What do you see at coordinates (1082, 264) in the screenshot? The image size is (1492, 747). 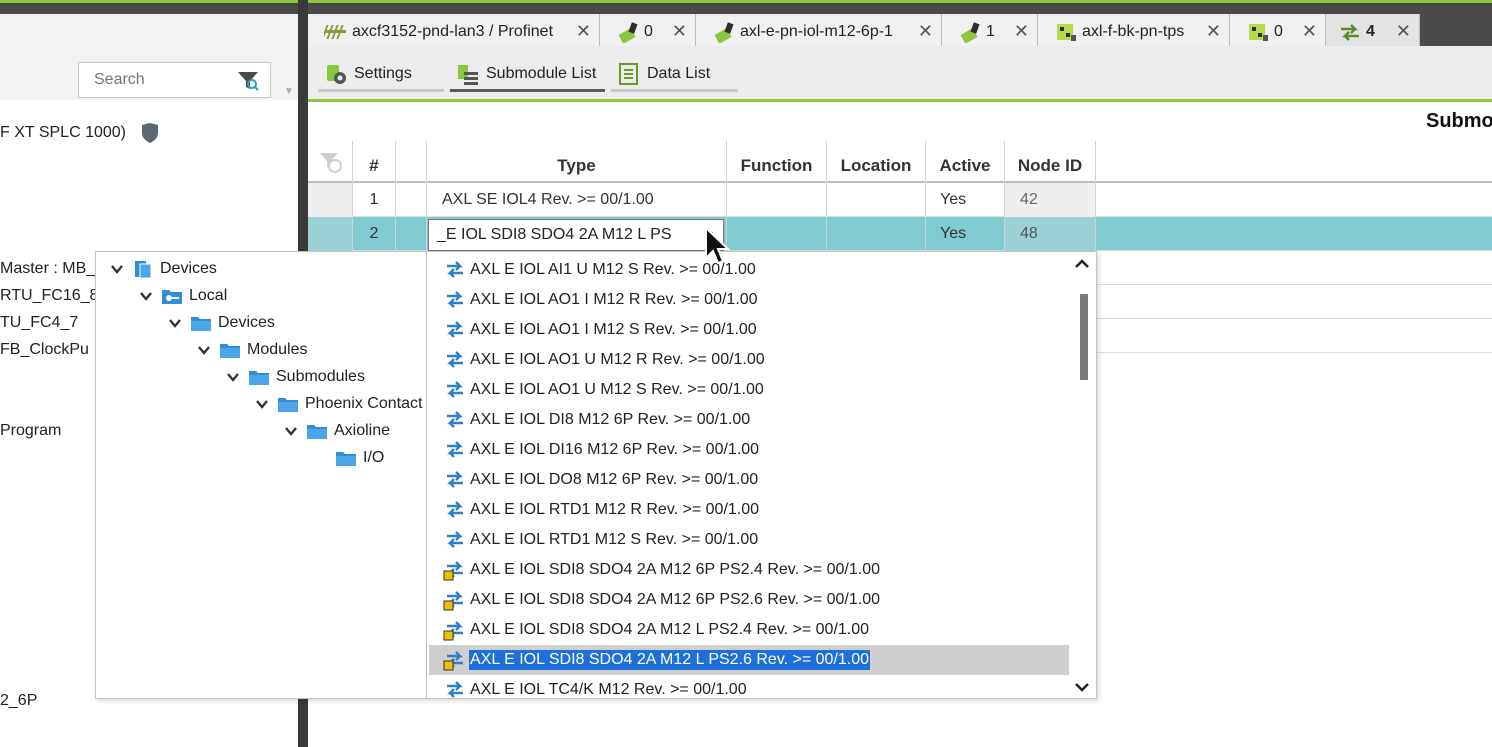 I see `scroll-up-icon` at bounding box center [1082, 264].